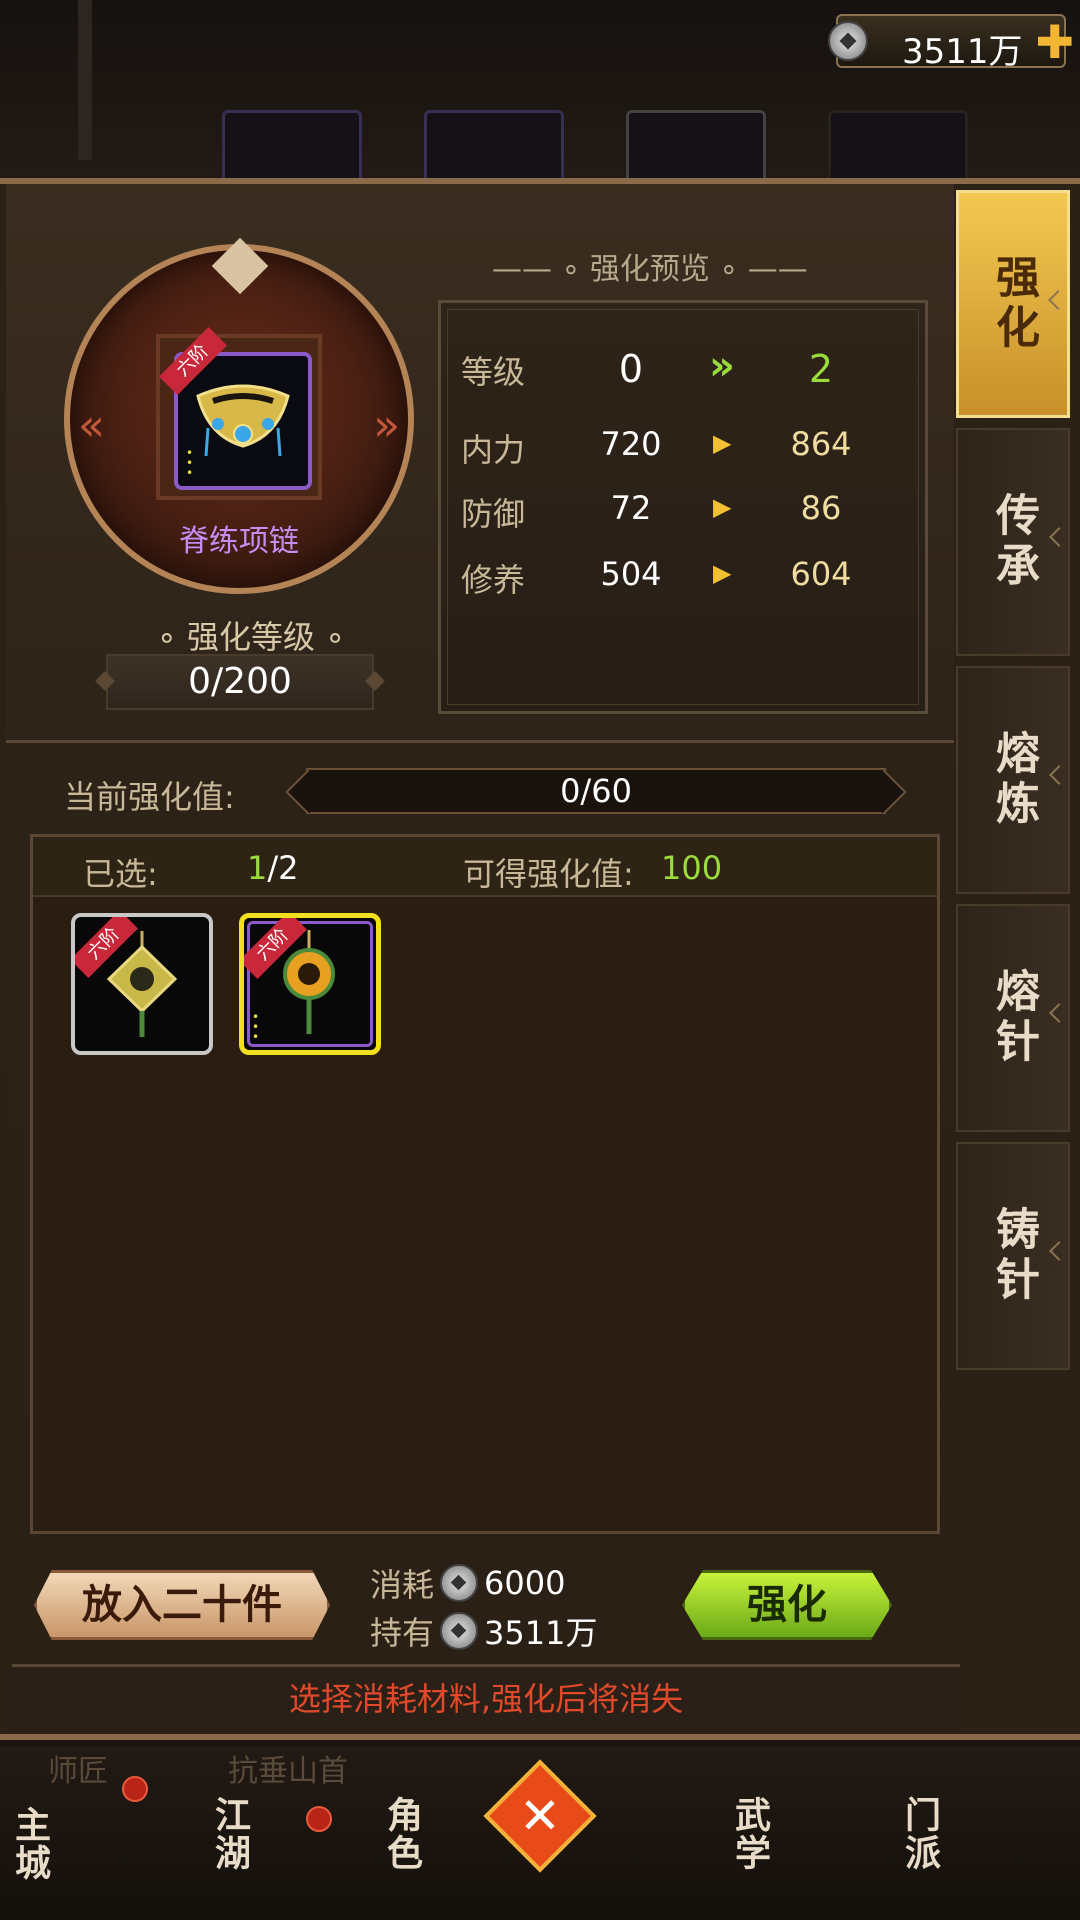  I want to click on strengthen-value: 0/60, so click(596, 791).